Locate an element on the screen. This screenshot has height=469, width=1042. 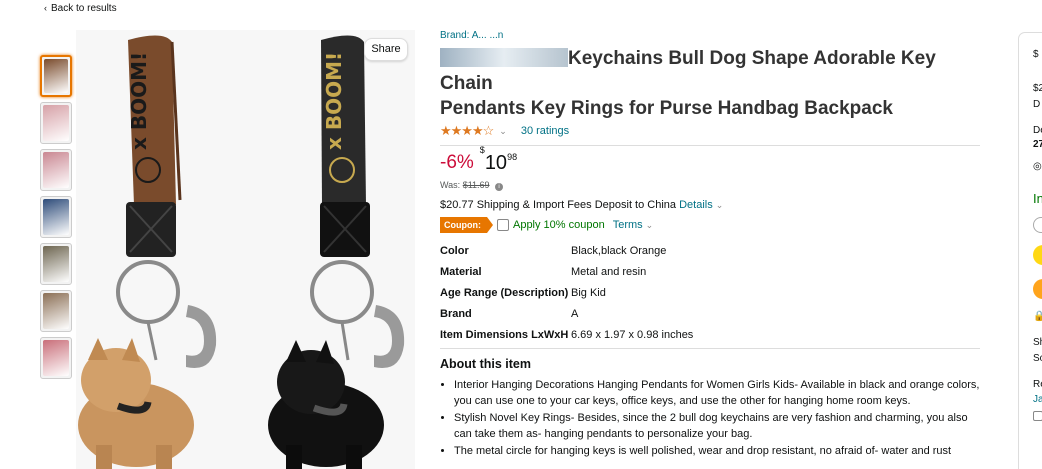
price: $1098 is located at coordinates (499, 160).